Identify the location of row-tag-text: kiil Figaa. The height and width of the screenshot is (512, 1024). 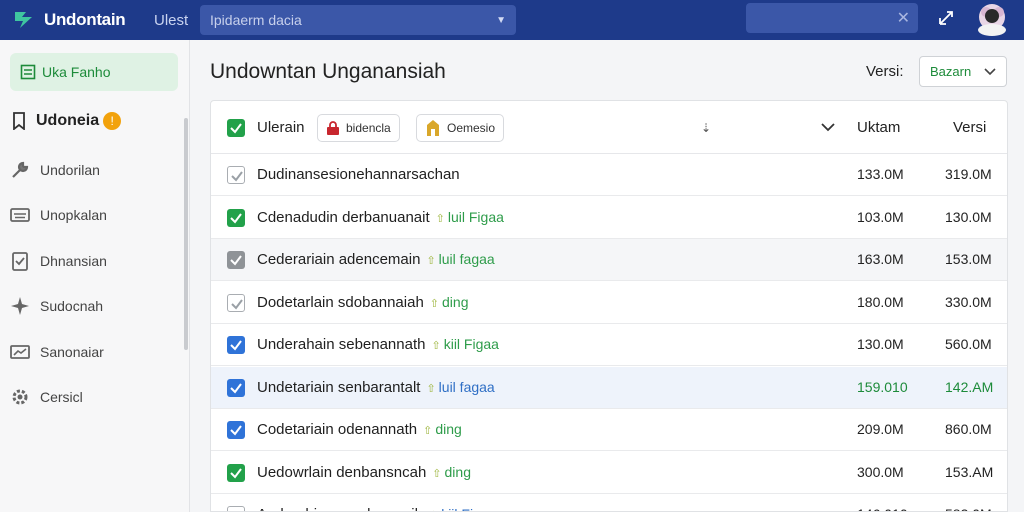
(471, 344).